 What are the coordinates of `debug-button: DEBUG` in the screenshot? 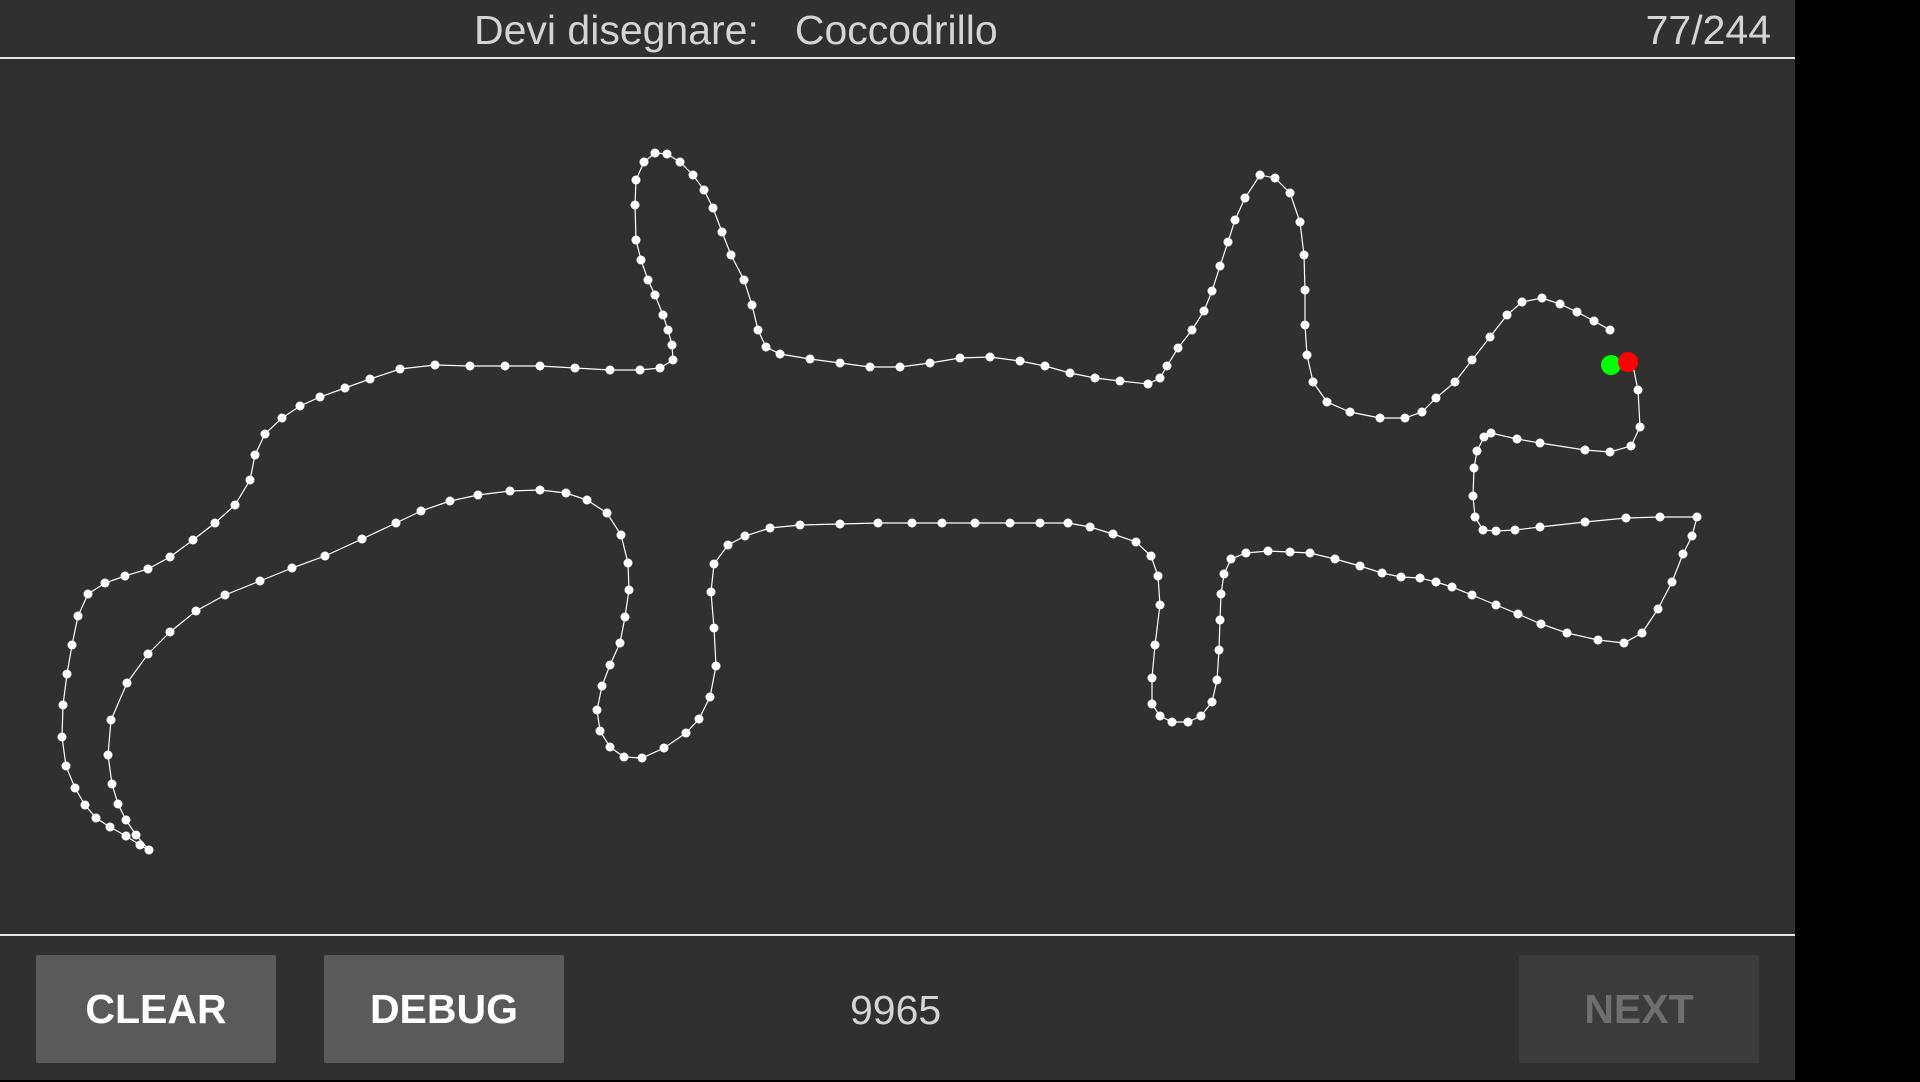 It's located at (444, 1009).